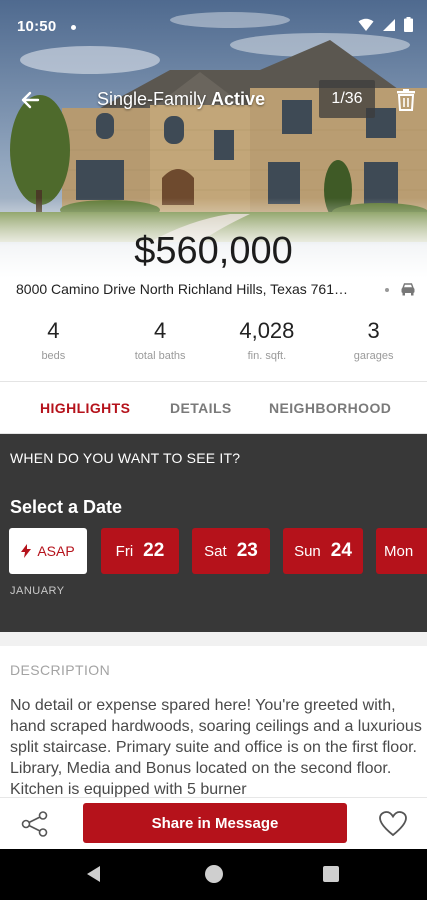 The width and height of the screenshot is (427, 900). Describe the element at coordinates (160, 348) in the screenshot. I see `stat-baths: 4 total baths` at that location.